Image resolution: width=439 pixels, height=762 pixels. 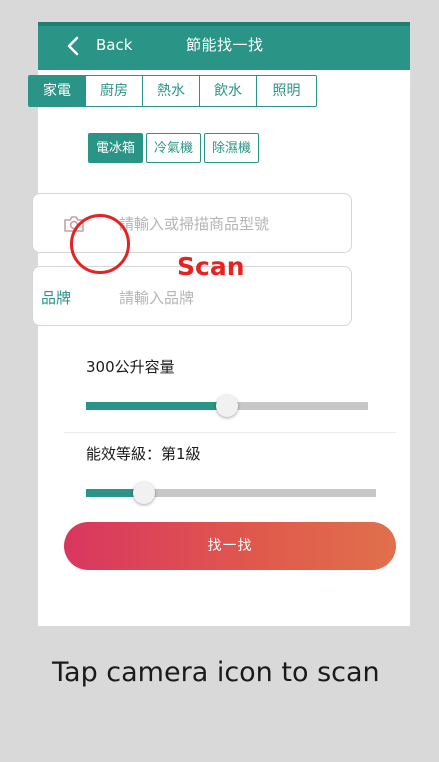 I want to click on tab-refrigerator: 電冰箱, so click(x=116, y=148).